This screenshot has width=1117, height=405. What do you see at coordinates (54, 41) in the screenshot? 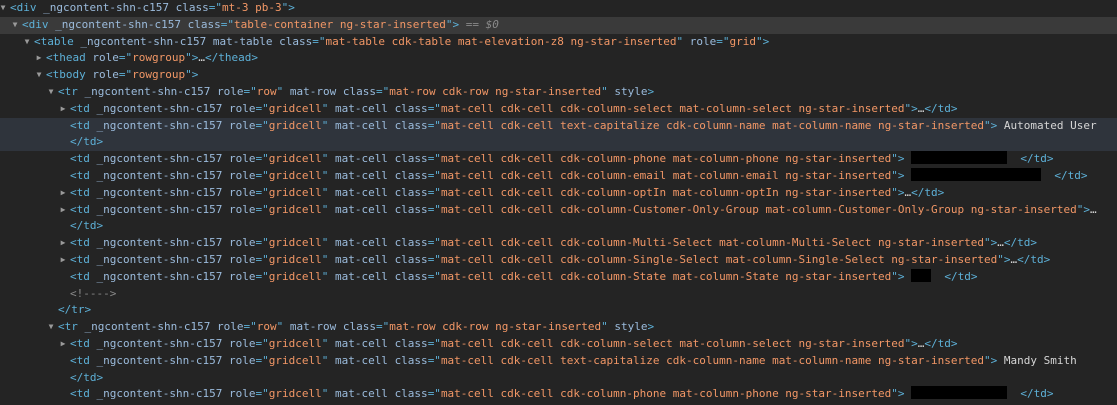
I see `tag-token: <table` at bounding box center [54, 41].